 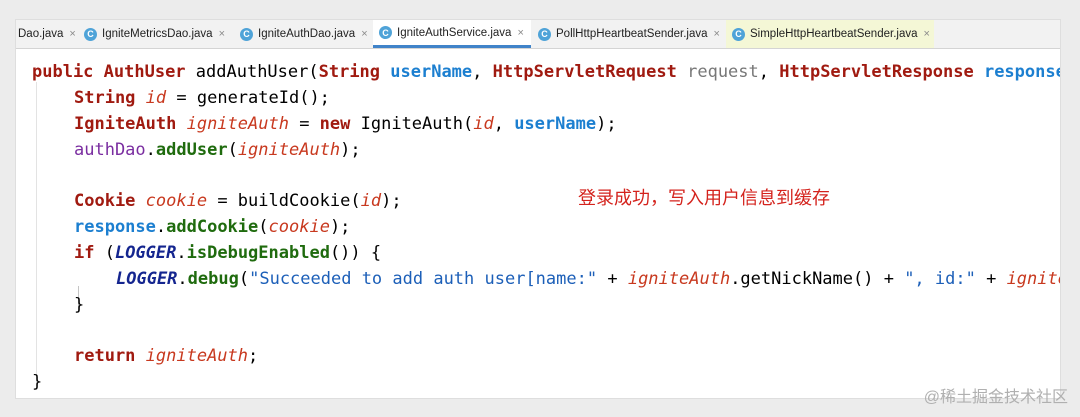 I want to click on code-line-8: if (LOGGER.isDebugEnabled()) {, so click(x=228, y=253).